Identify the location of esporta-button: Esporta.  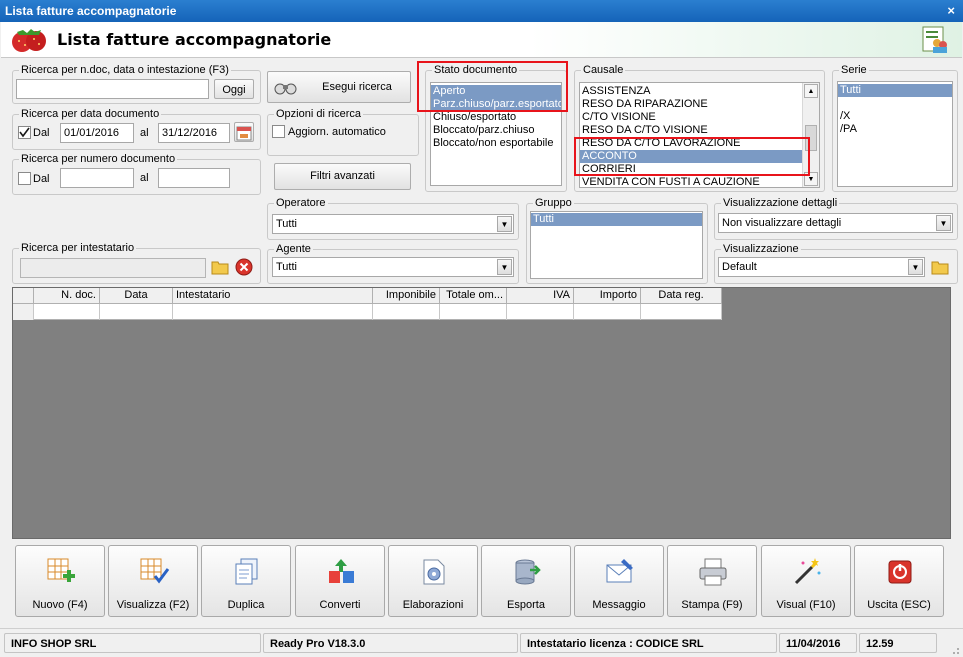
(526, 581).